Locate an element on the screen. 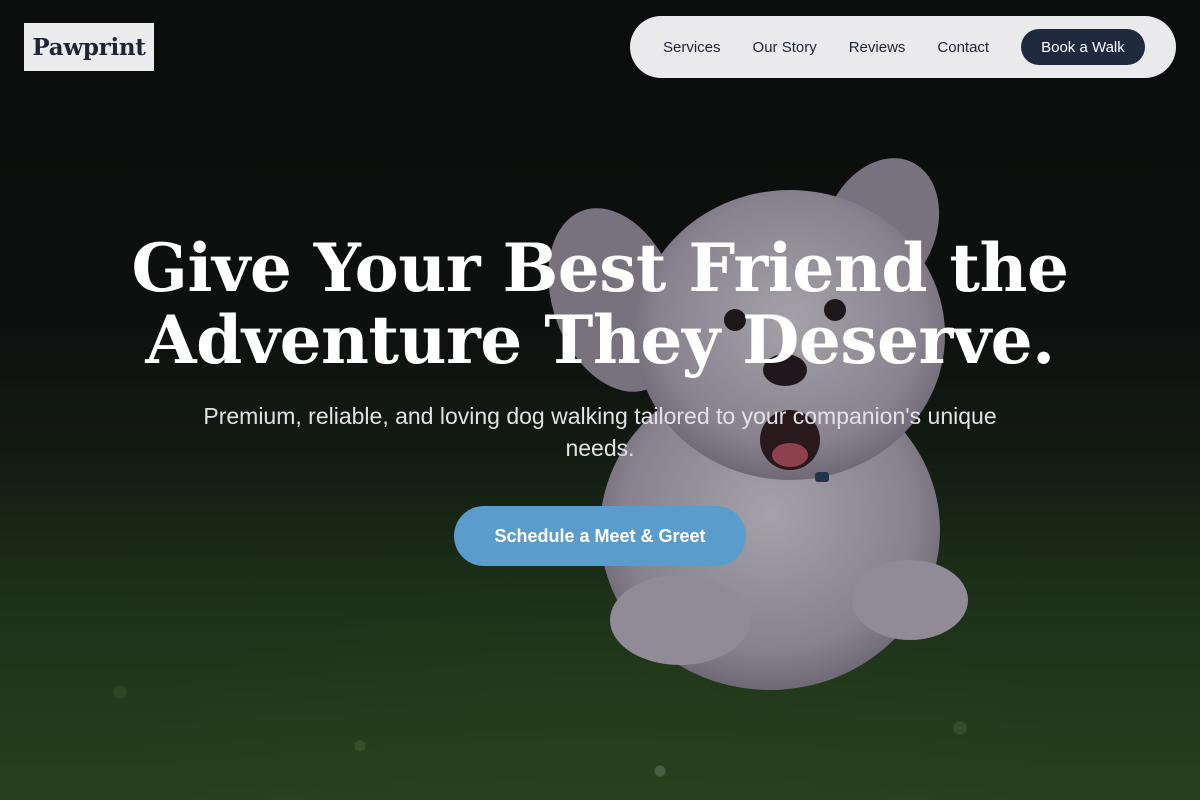  nav-link-services: Services is located at coordinates (692, 47).